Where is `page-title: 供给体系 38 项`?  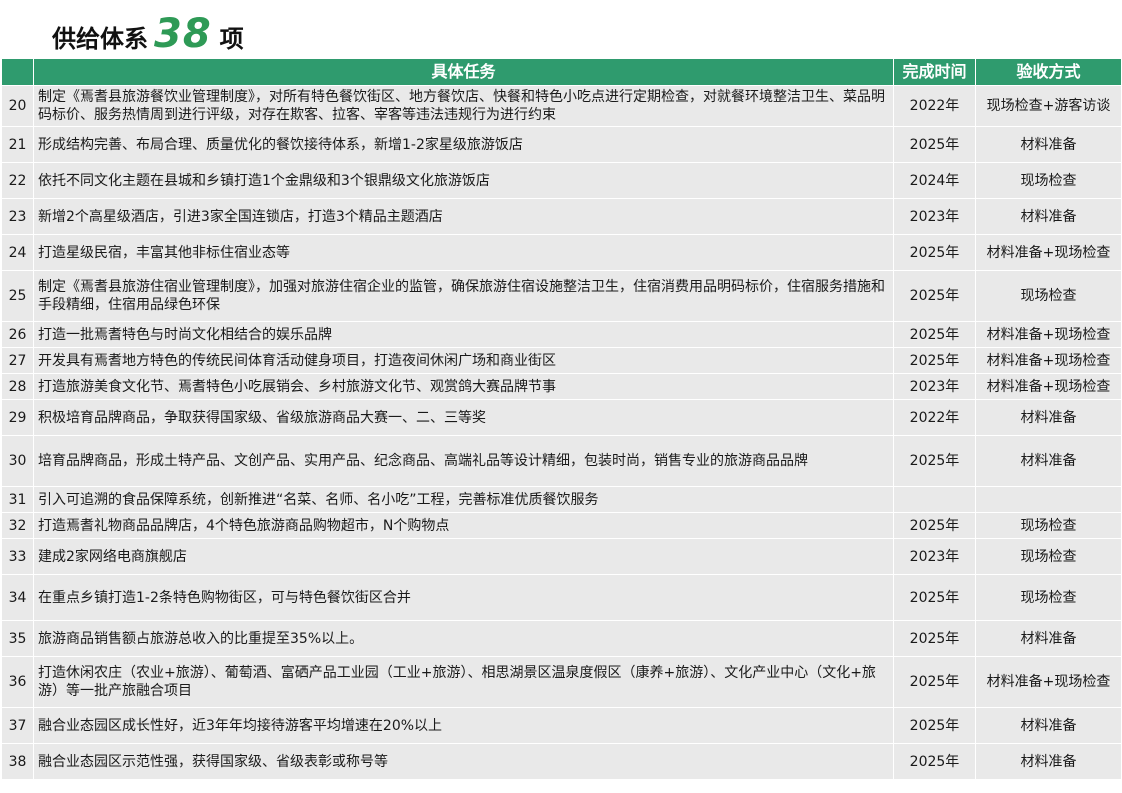 page-title: 供给体系 38 项 is located at coordinates (148, 31).